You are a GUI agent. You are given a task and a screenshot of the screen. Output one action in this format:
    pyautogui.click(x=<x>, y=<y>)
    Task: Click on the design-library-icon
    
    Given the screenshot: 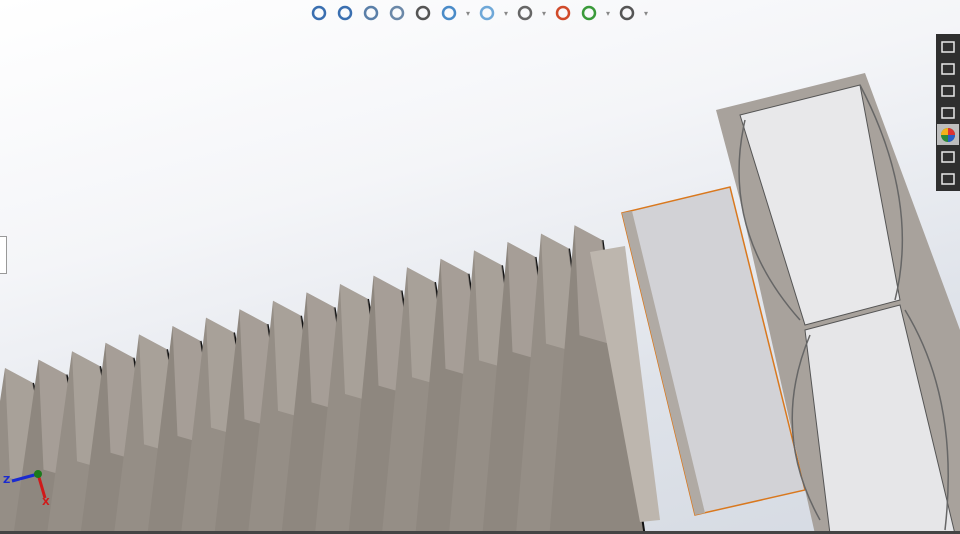 What is the action you would take?
    pyautogui.click(x=948, y=68)
    